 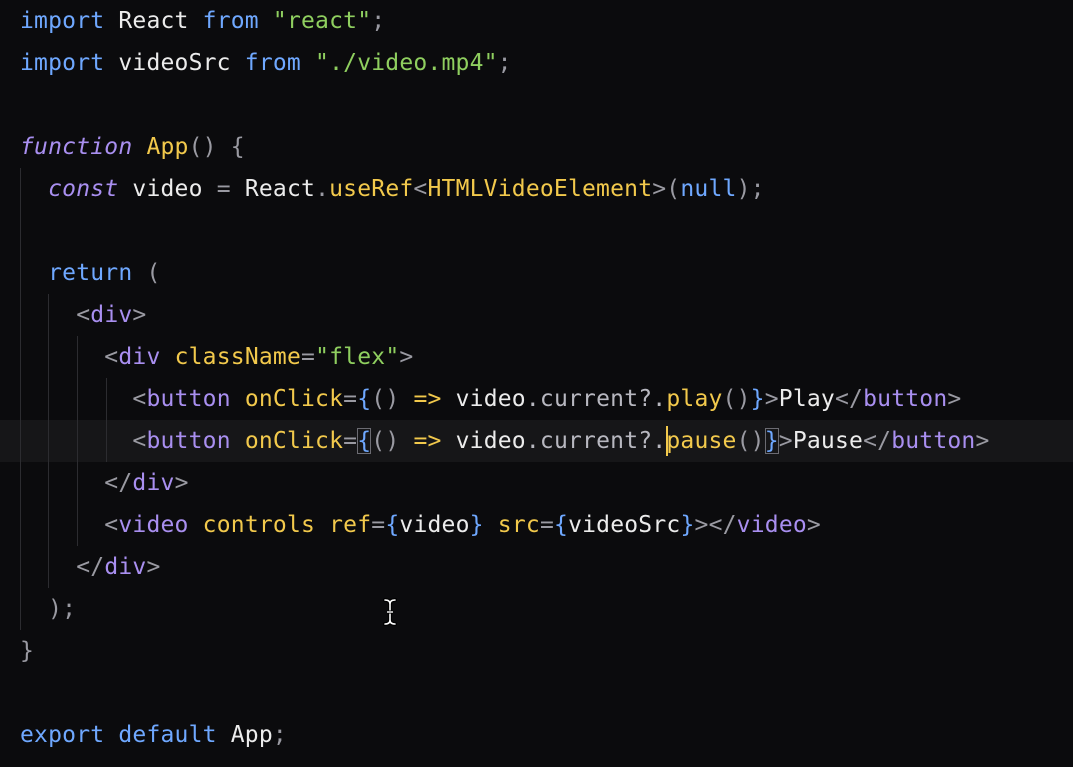 What do you see at coordinates (828, 441) in the screenshot?
I see `token: Pause` at bounding box center [828, 441].